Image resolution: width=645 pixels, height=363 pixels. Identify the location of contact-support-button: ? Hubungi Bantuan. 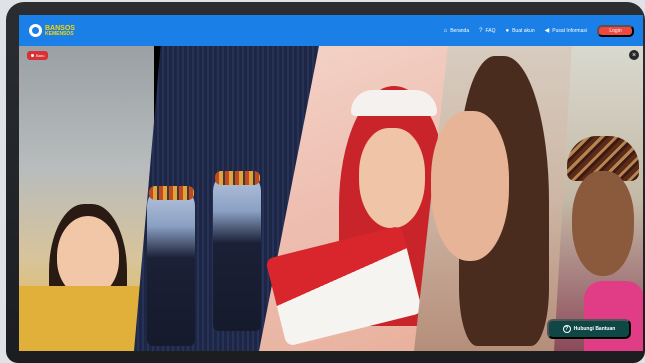
(589, 329).